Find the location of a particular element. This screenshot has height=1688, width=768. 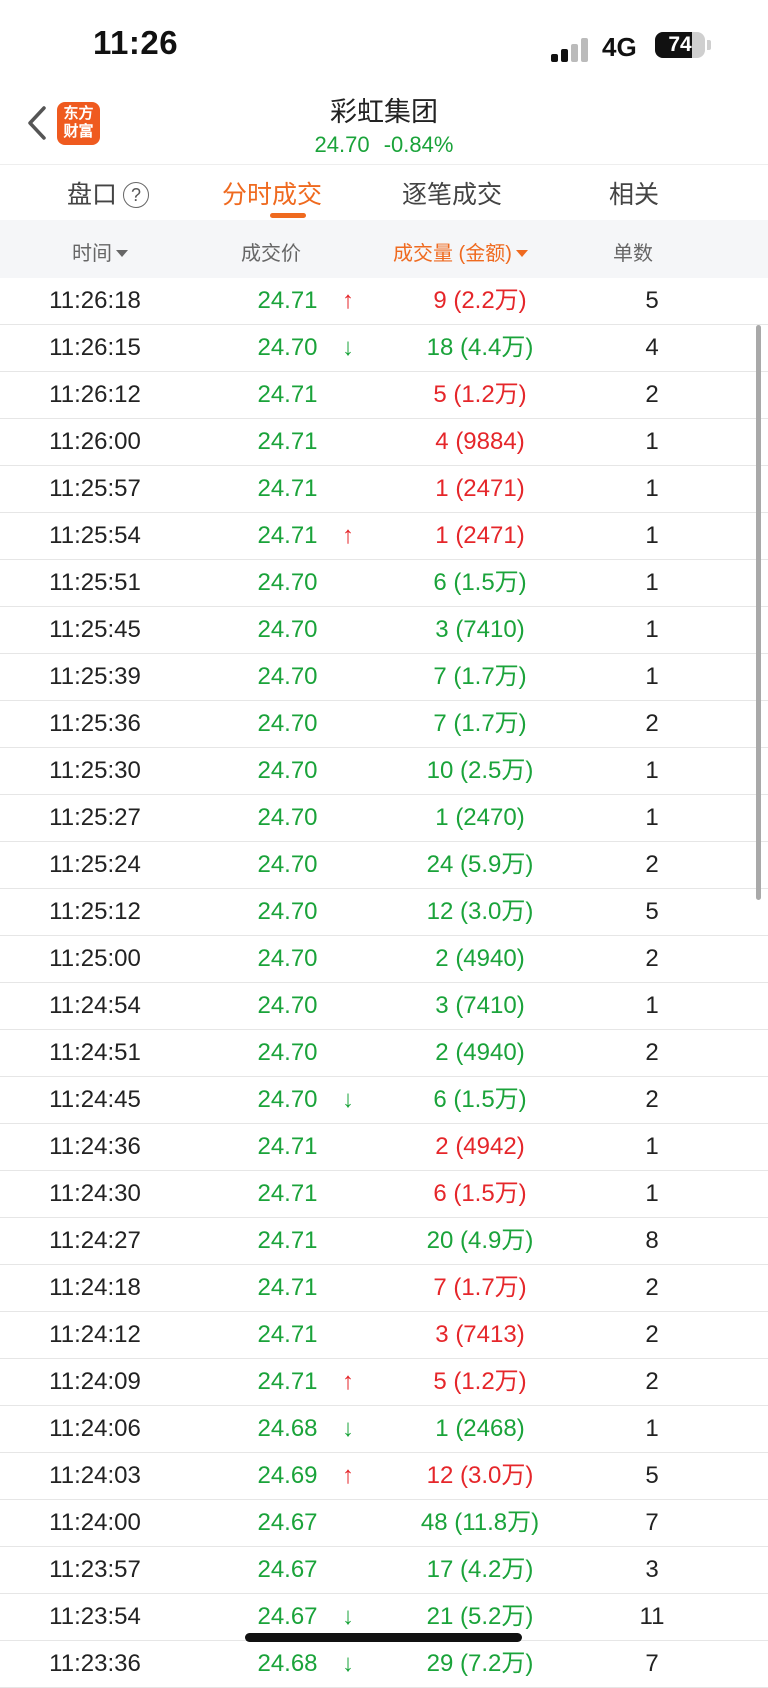

trade-volume: 3 (7410) is located at coordinates (480, 629).